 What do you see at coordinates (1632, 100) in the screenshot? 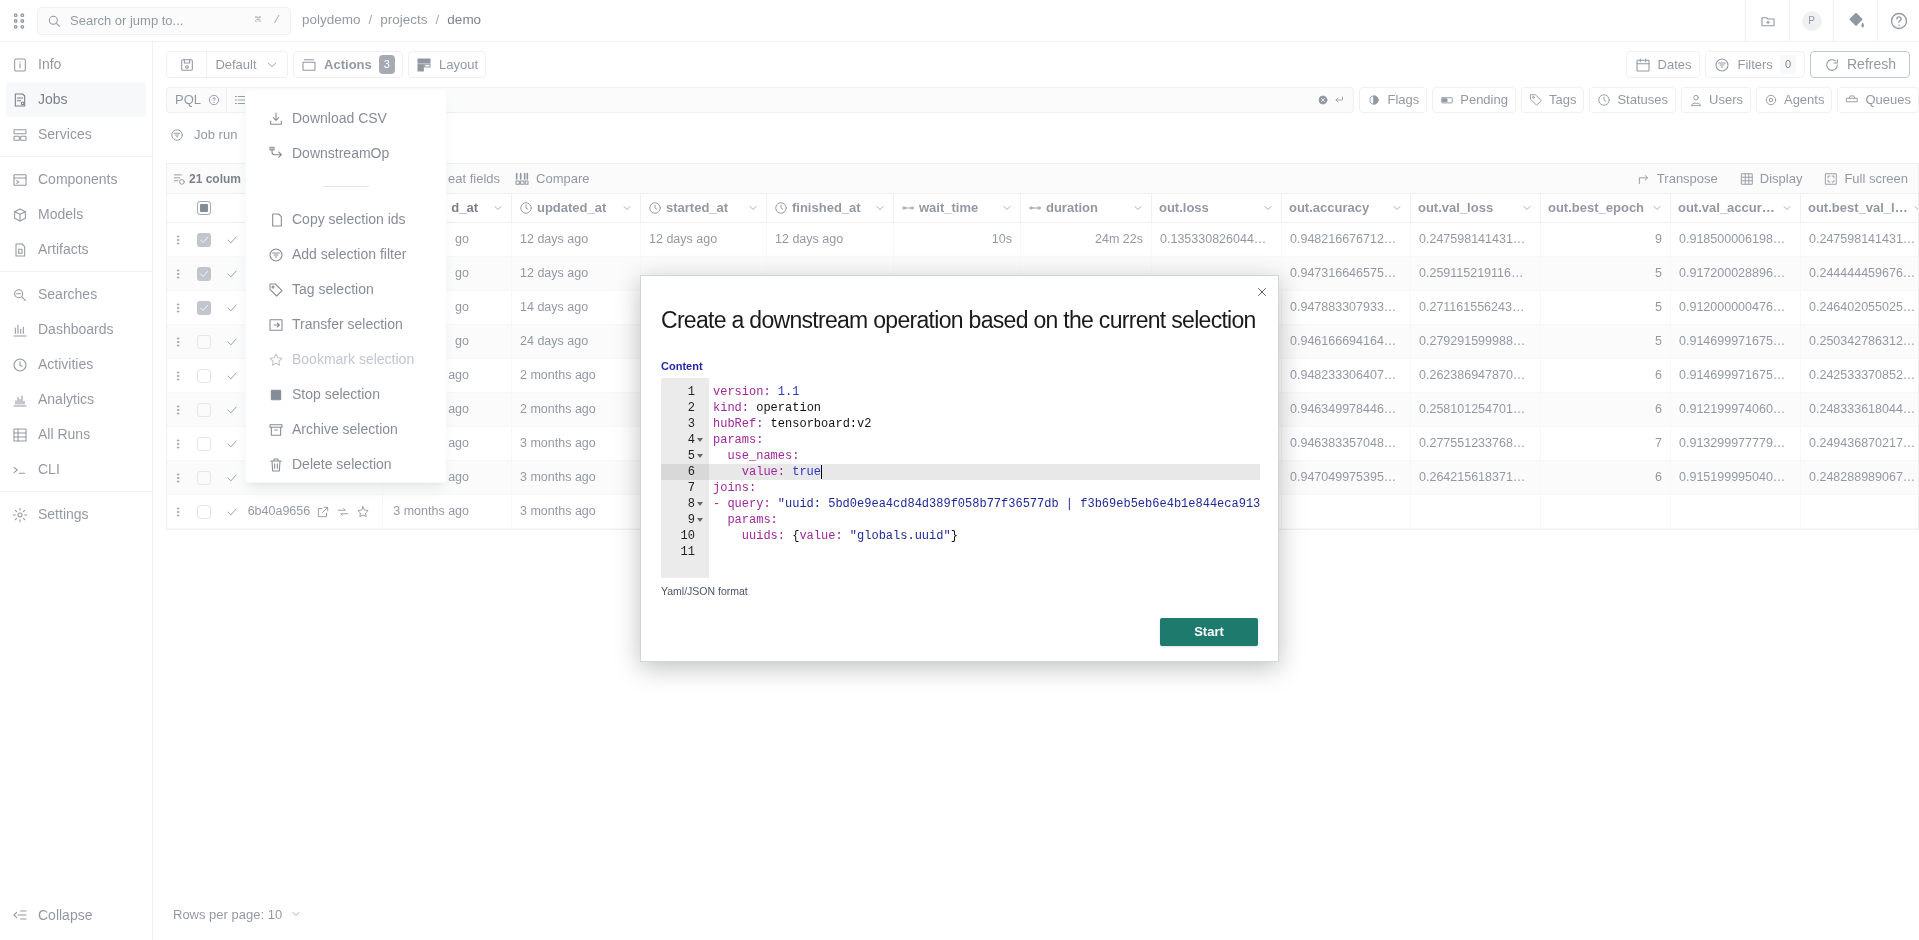
I see `filter-button: Statuses` at bounding box center [1632, 100].